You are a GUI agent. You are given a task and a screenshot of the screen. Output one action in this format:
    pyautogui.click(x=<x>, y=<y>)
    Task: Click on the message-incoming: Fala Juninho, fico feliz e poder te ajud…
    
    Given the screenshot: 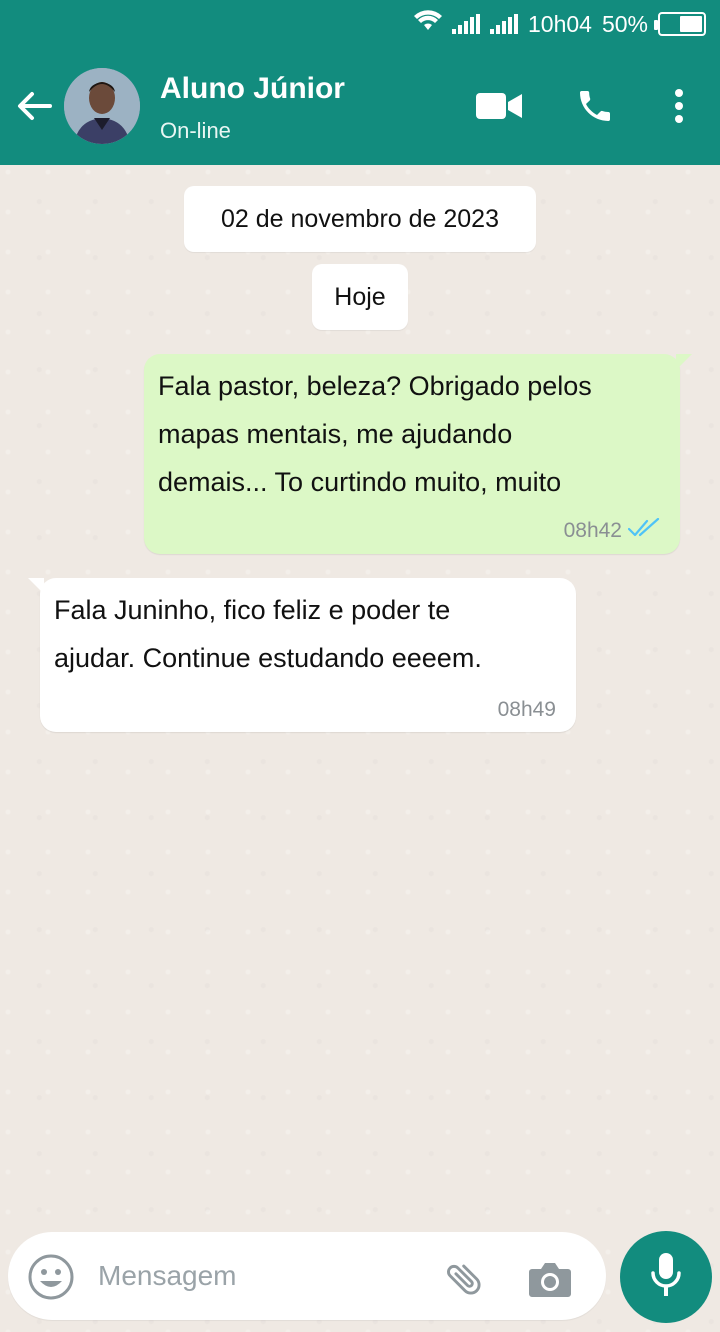 What is the action you would take?
    pyautogui.click(x=302, y=655)
    